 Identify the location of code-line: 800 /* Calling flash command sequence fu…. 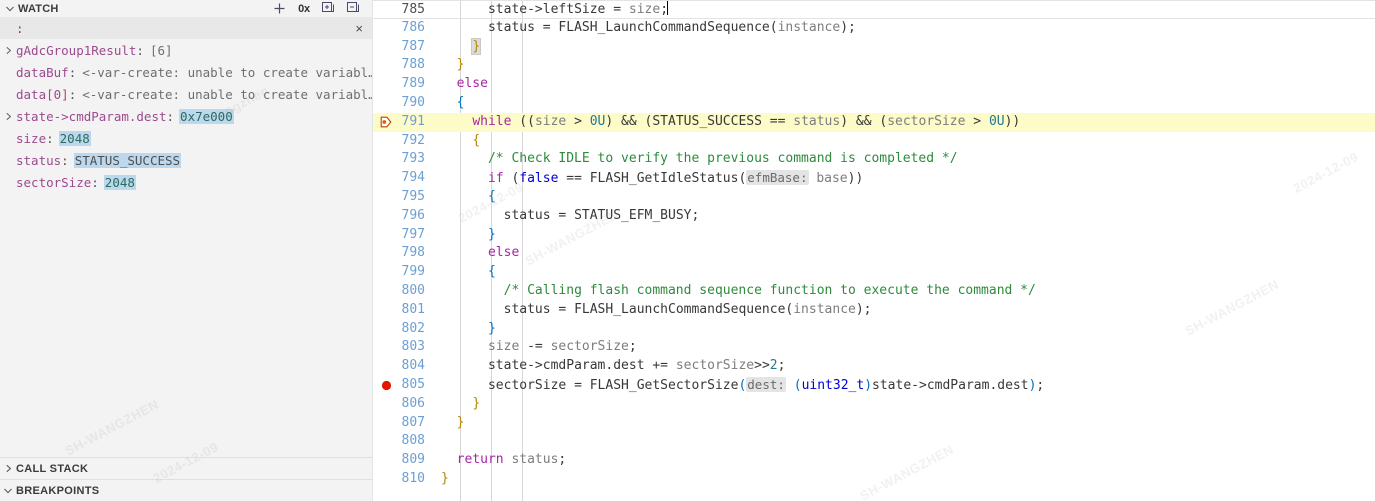
(874, 291).